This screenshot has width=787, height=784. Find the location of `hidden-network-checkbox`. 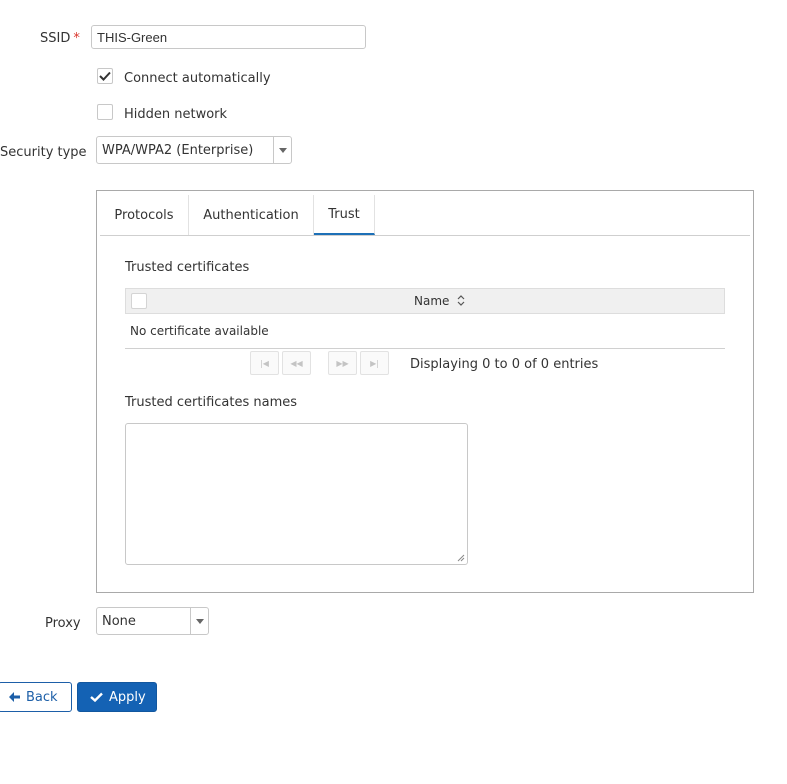

hidden-network-checkbox is located at coordinates (105, 112).